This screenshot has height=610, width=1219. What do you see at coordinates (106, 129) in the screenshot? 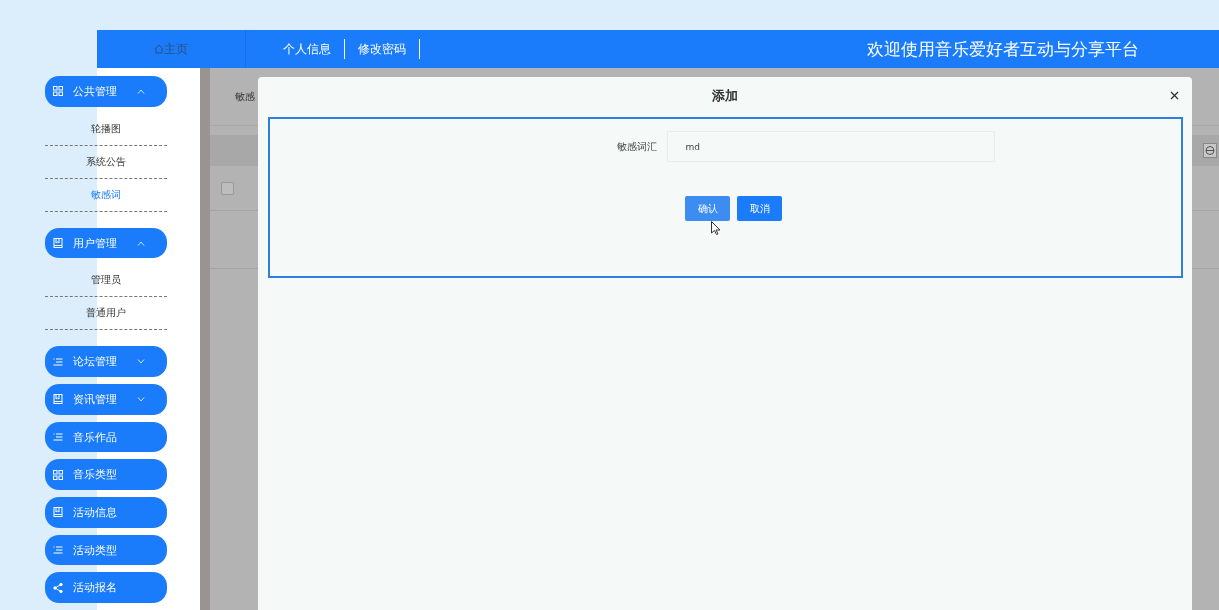
I see `submenu-item: 轮播图` at bounding box center [106, 129].